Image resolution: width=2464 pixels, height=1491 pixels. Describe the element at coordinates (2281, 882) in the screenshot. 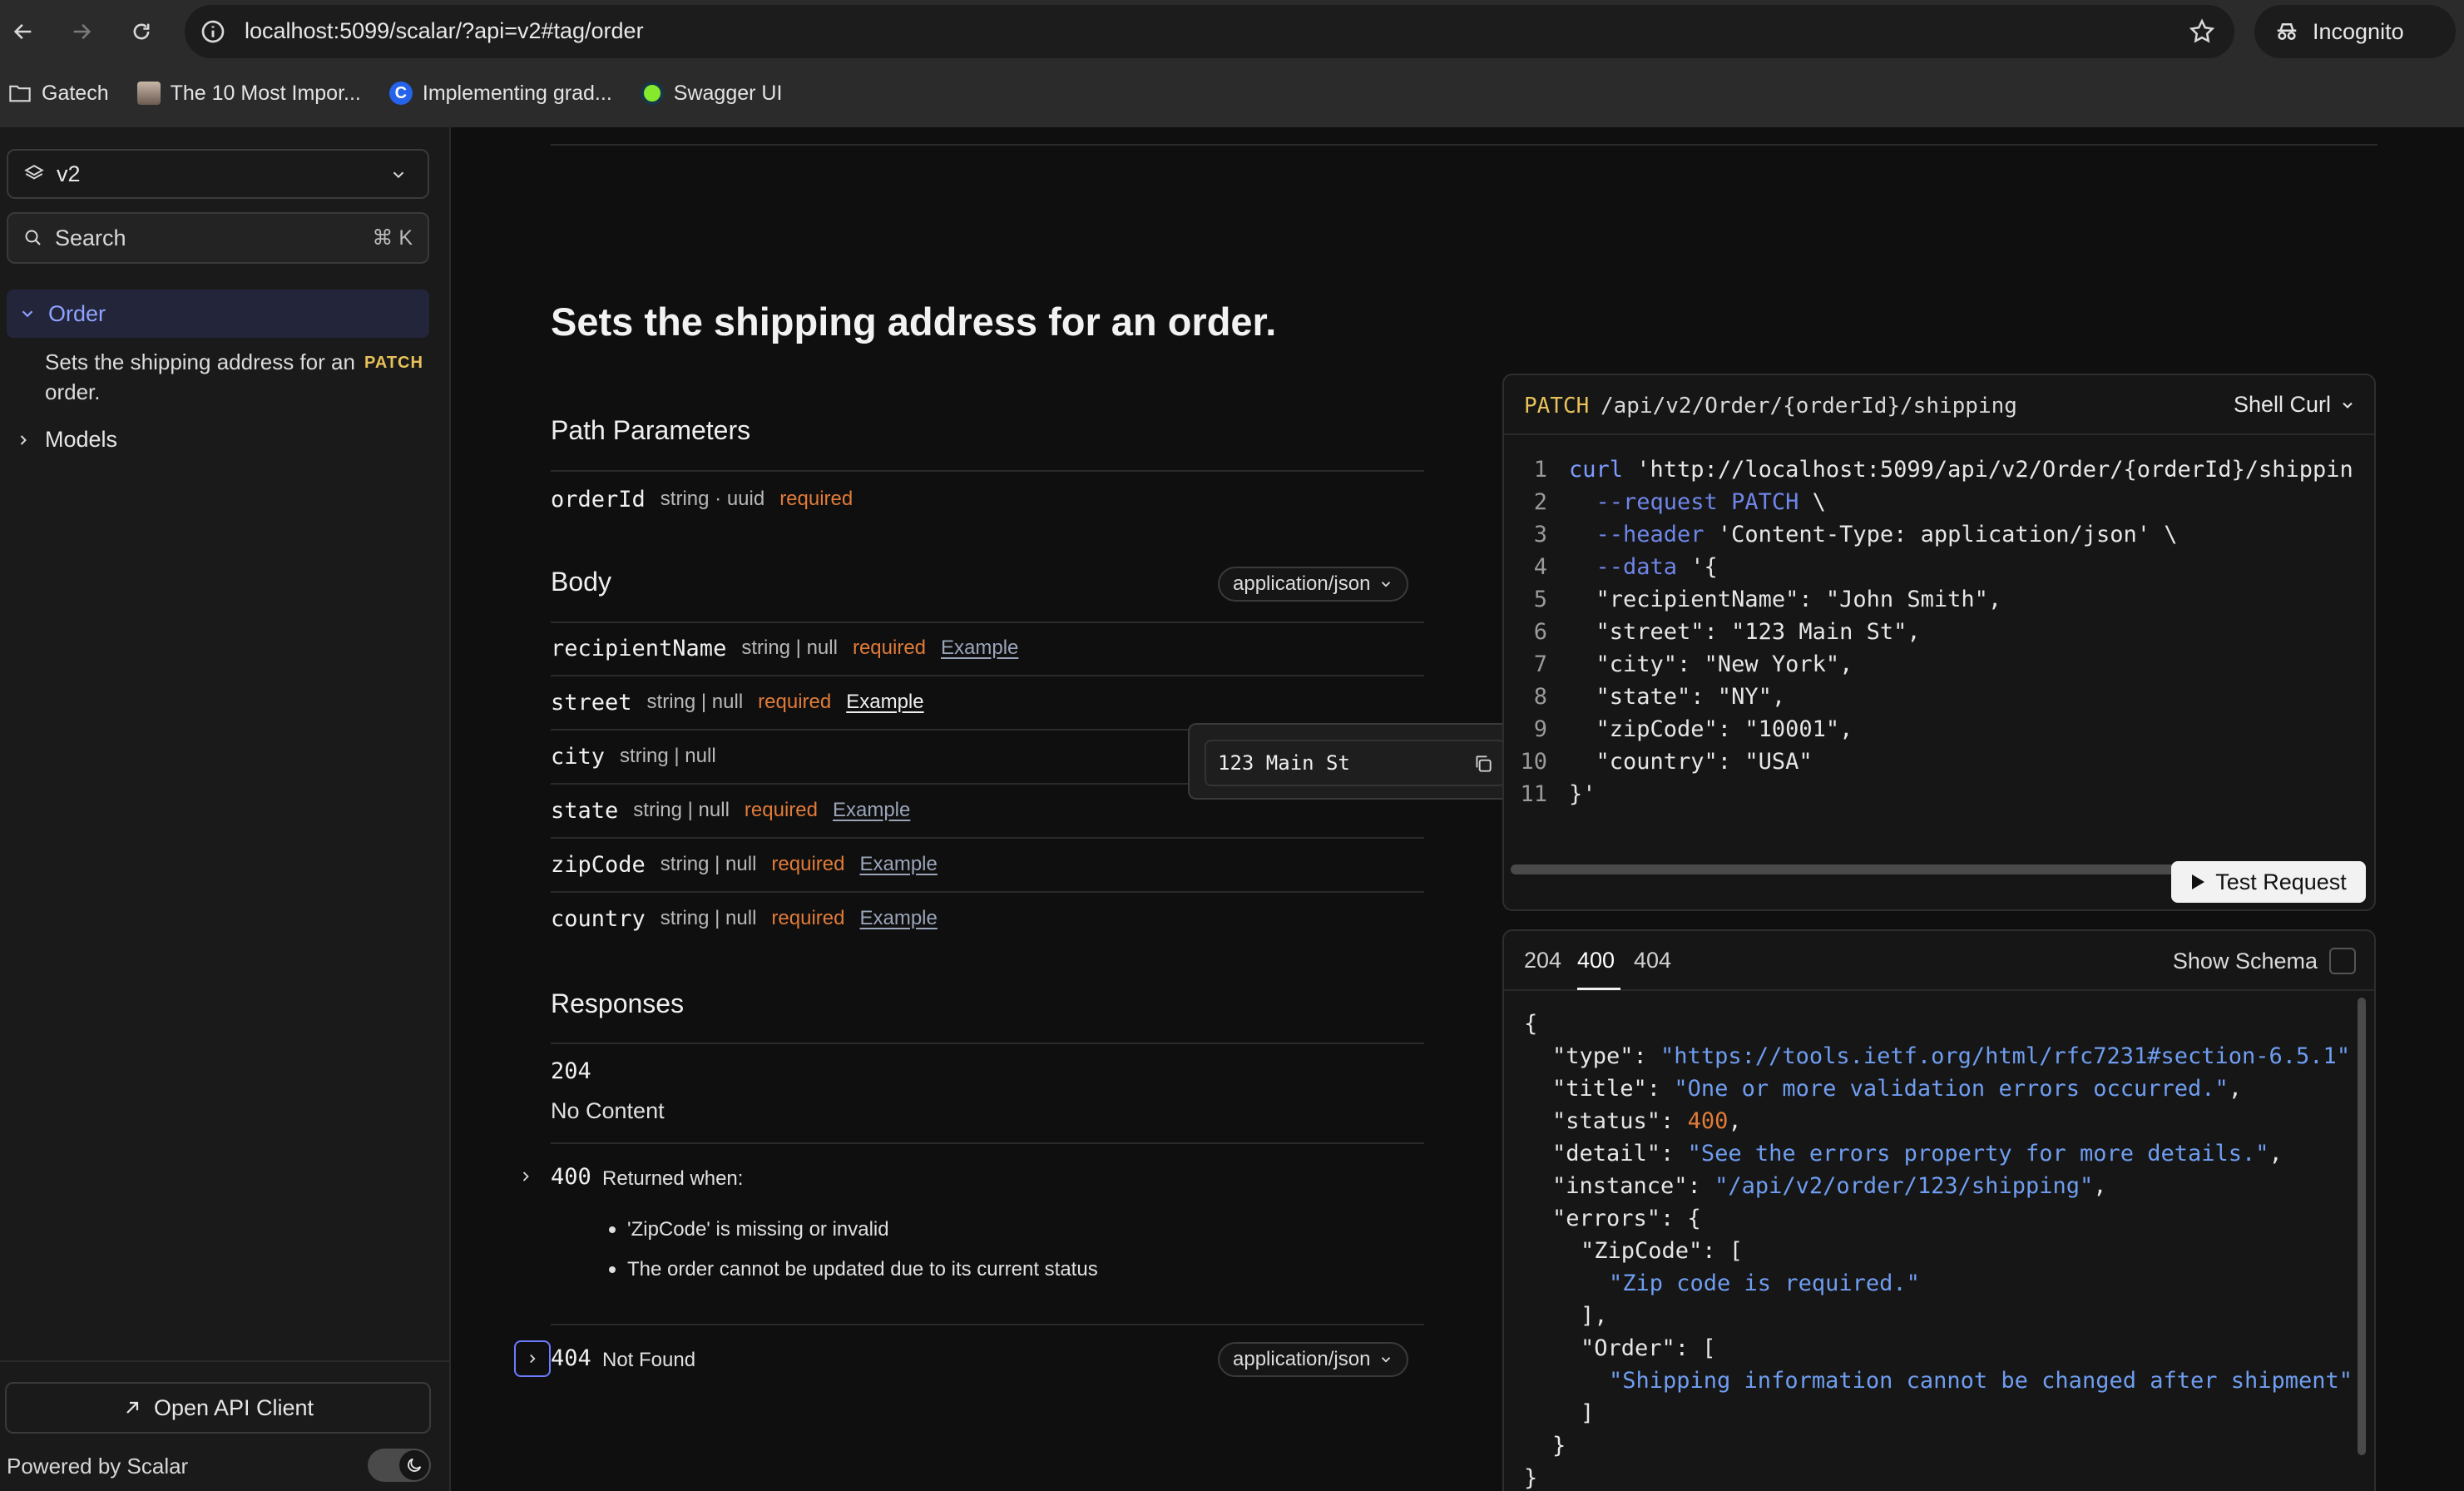

I see `test-request-label: Test Request` at that location.